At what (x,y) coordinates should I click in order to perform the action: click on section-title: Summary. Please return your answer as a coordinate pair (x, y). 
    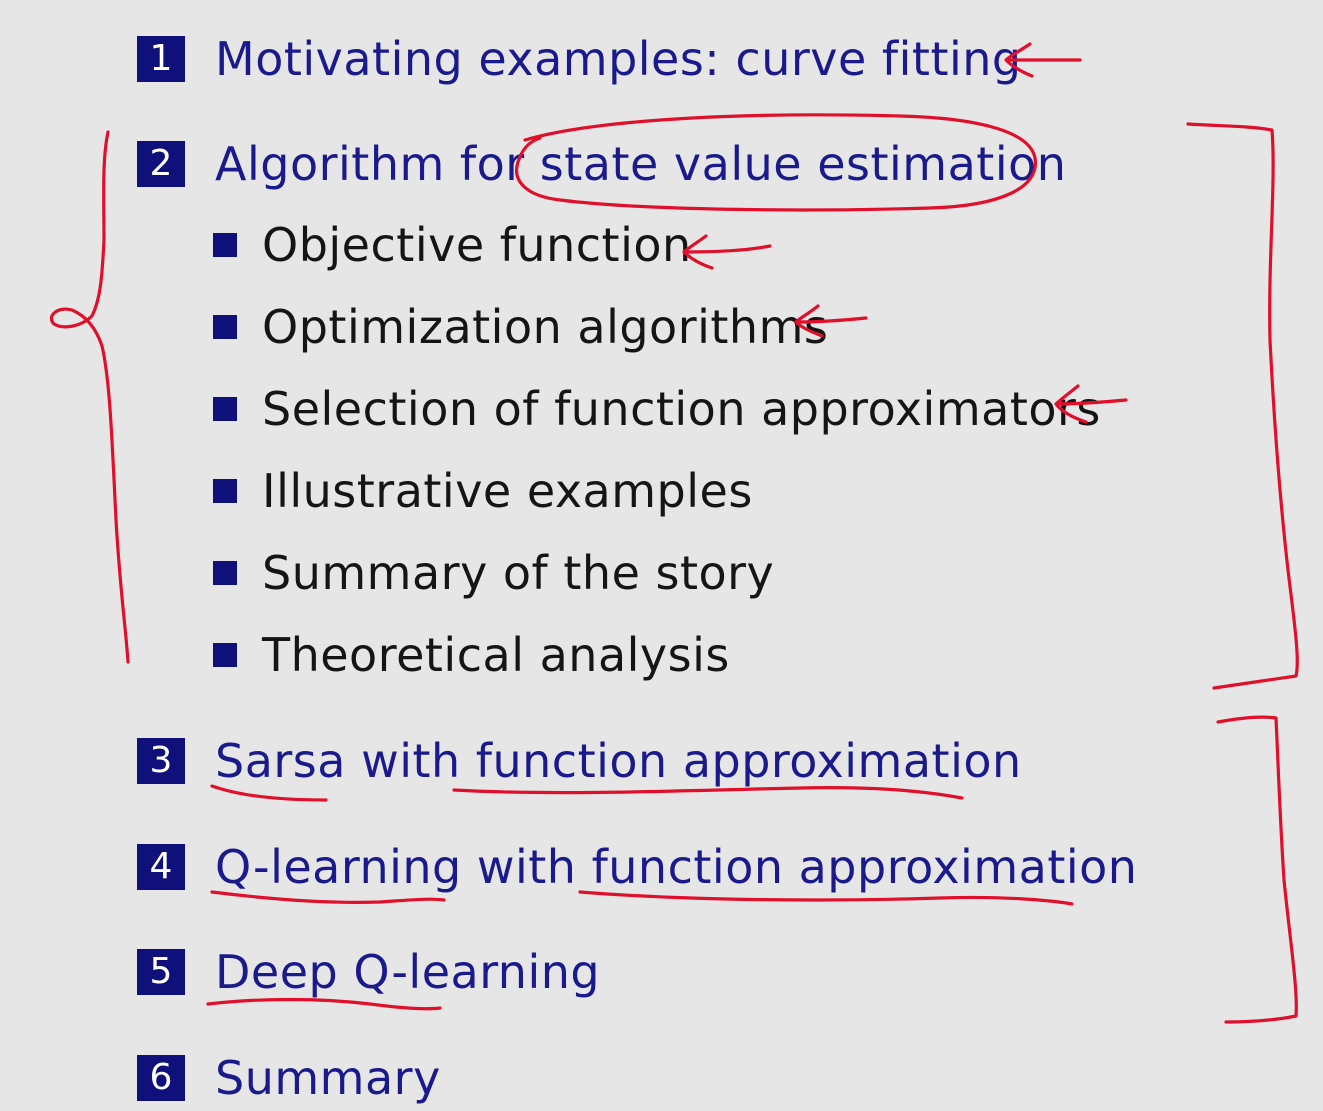
    Looking at the image, I should click on (328, 1078).